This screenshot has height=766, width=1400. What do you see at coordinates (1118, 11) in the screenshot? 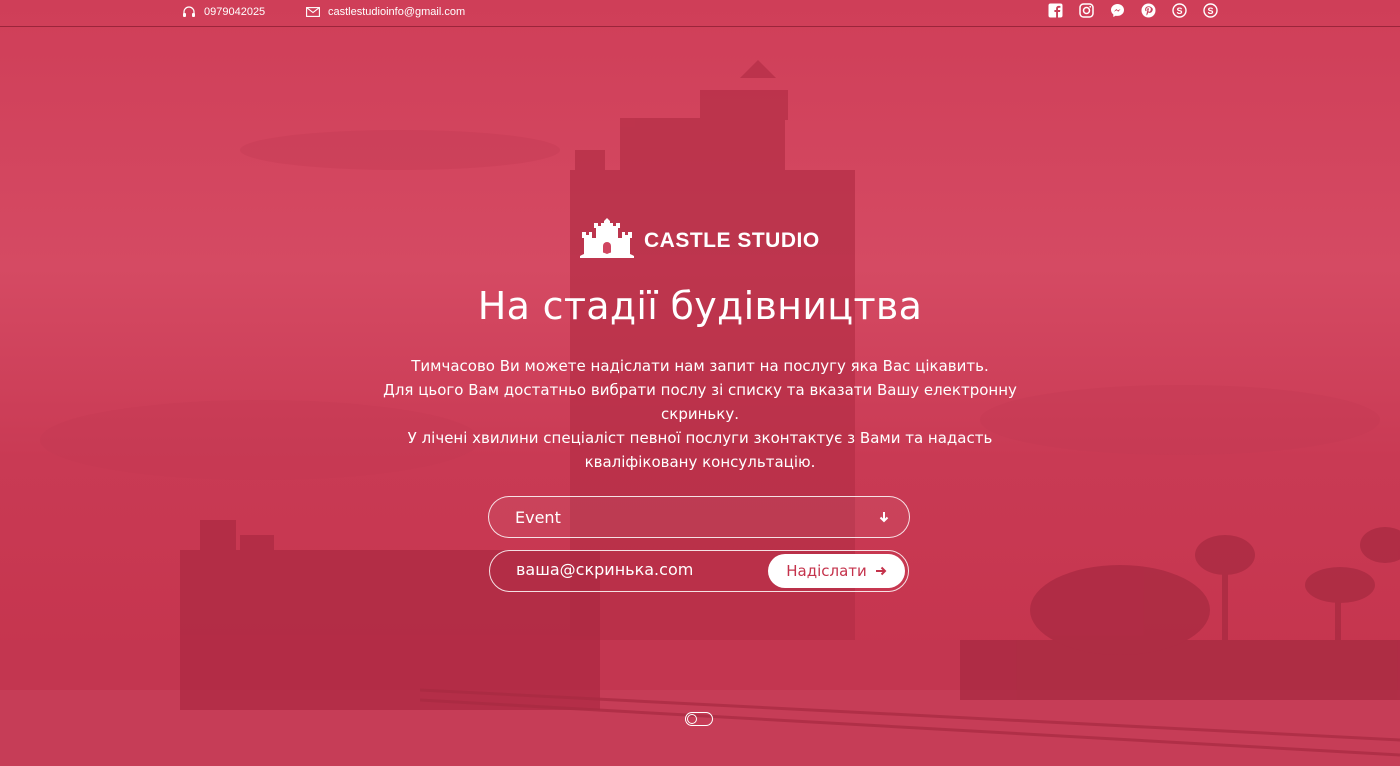
I see `messenger-icon` at bounding box center [1118, 11].